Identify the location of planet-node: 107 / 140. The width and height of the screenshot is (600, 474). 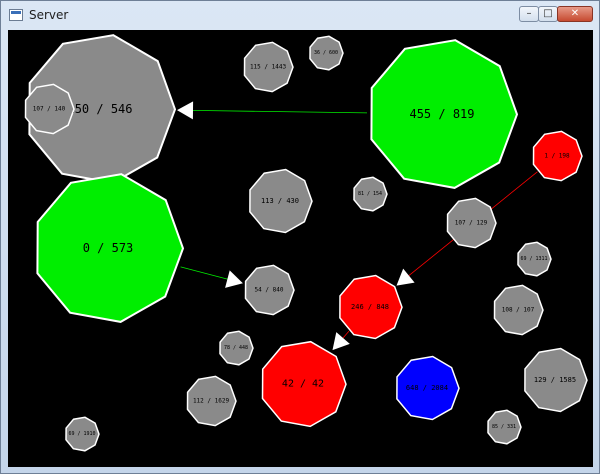
(49, 109).